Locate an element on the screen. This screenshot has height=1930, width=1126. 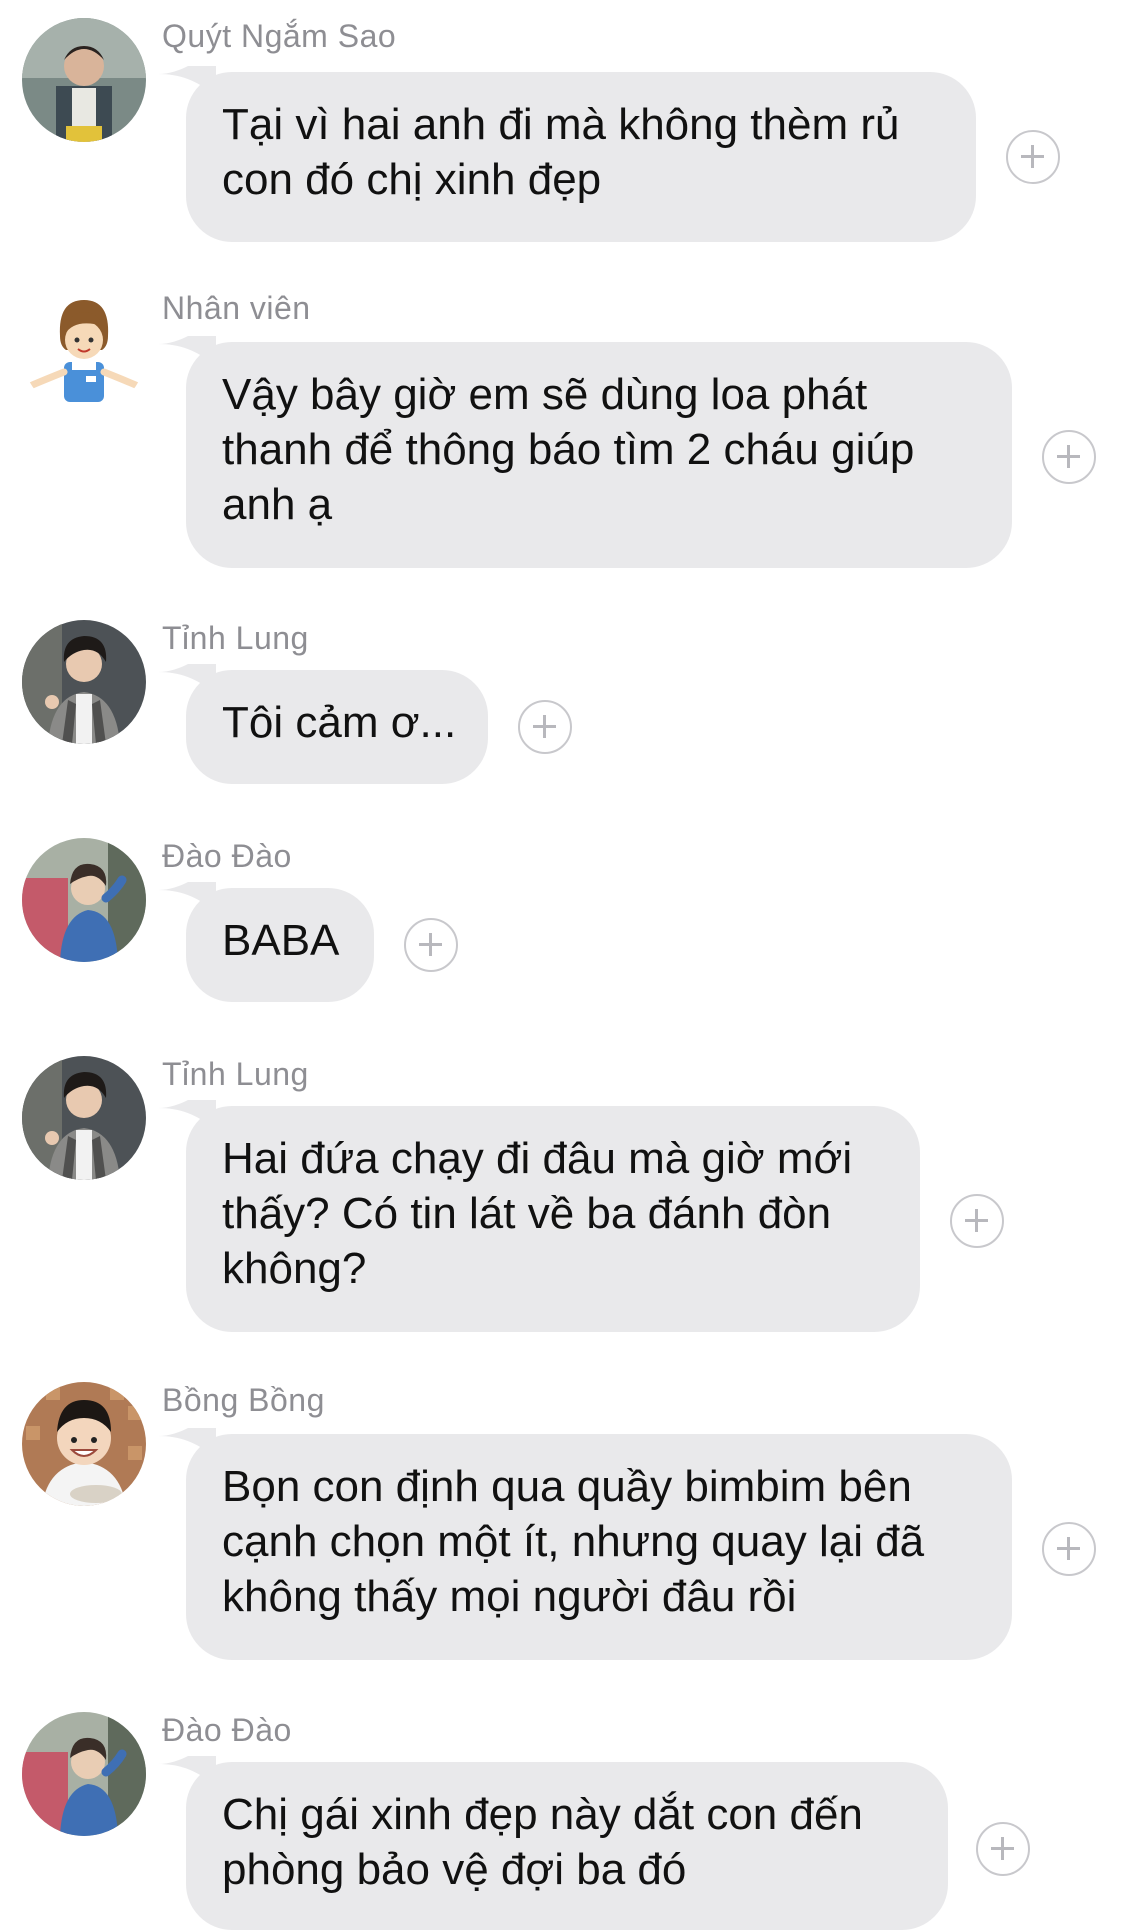
message-row: Đào Đào BABA is located at coordinates (563, 916).